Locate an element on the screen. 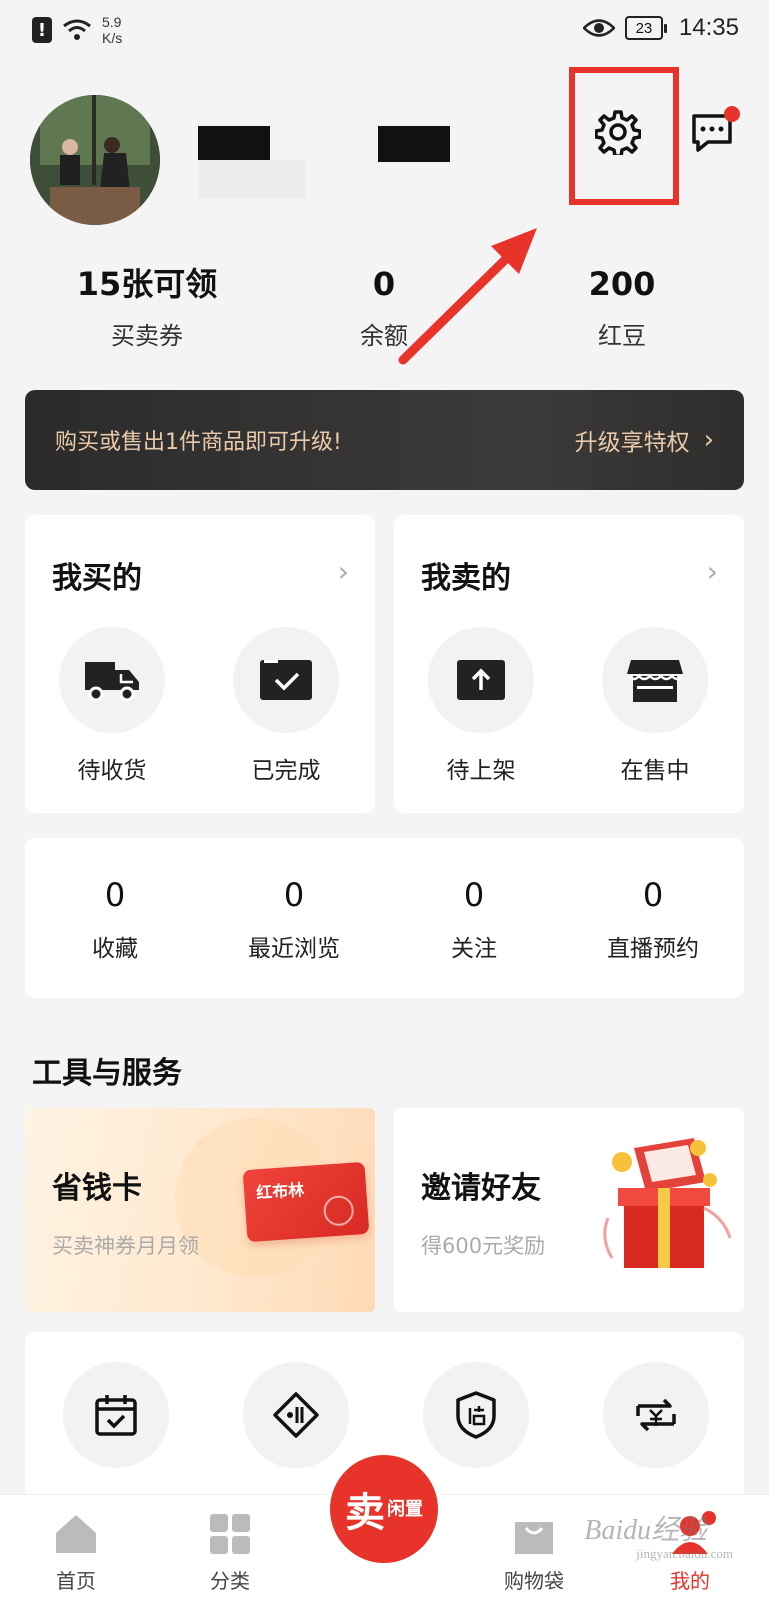  yuan-coin-icon is located at coordinates (338, 1210).